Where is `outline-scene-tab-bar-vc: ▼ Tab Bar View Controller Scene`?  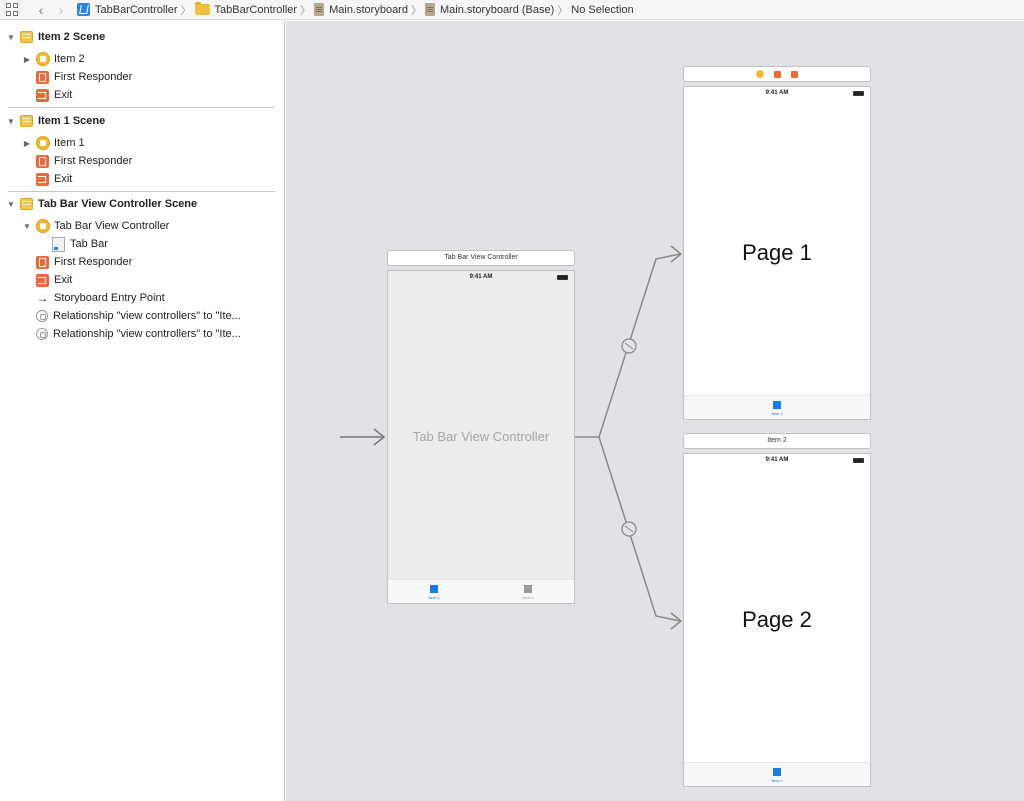
outline-scene-tab-bar-vc: ▼ Tab Bar View Controller Scene is located at coordinates (146, 204).